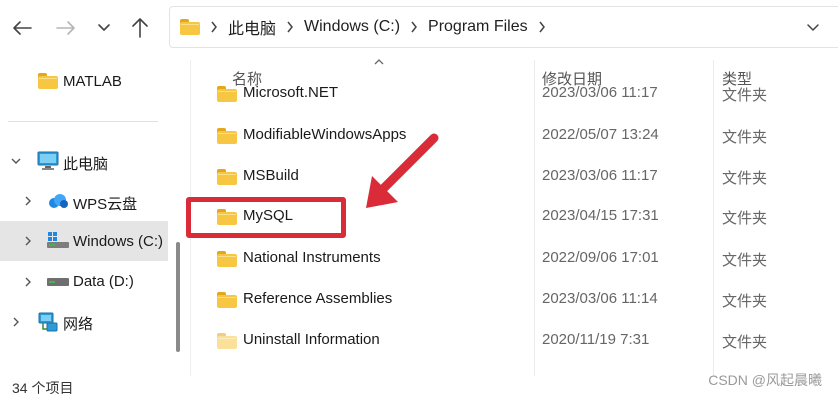 The height and width of the screenshot is (398, 838). What do you see at coordinates (312, 257) in the screenshot?
I see `file-name: National Instruments` at bounding box center [312, 257].